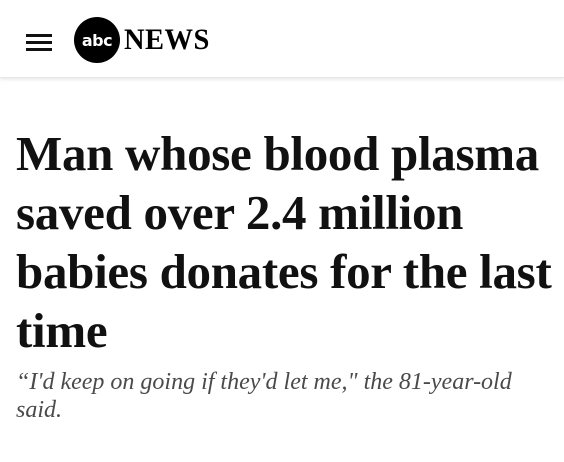 The image size is (564, 462). I want to click on abc-news-logo: abc NEWS, so click(144, 40).